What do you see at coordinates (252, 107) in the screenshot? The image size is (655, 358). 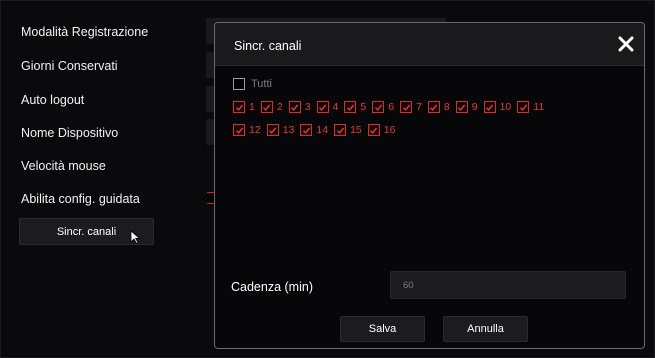 I see `channel-label: 1` at bounding box center [252, 107].